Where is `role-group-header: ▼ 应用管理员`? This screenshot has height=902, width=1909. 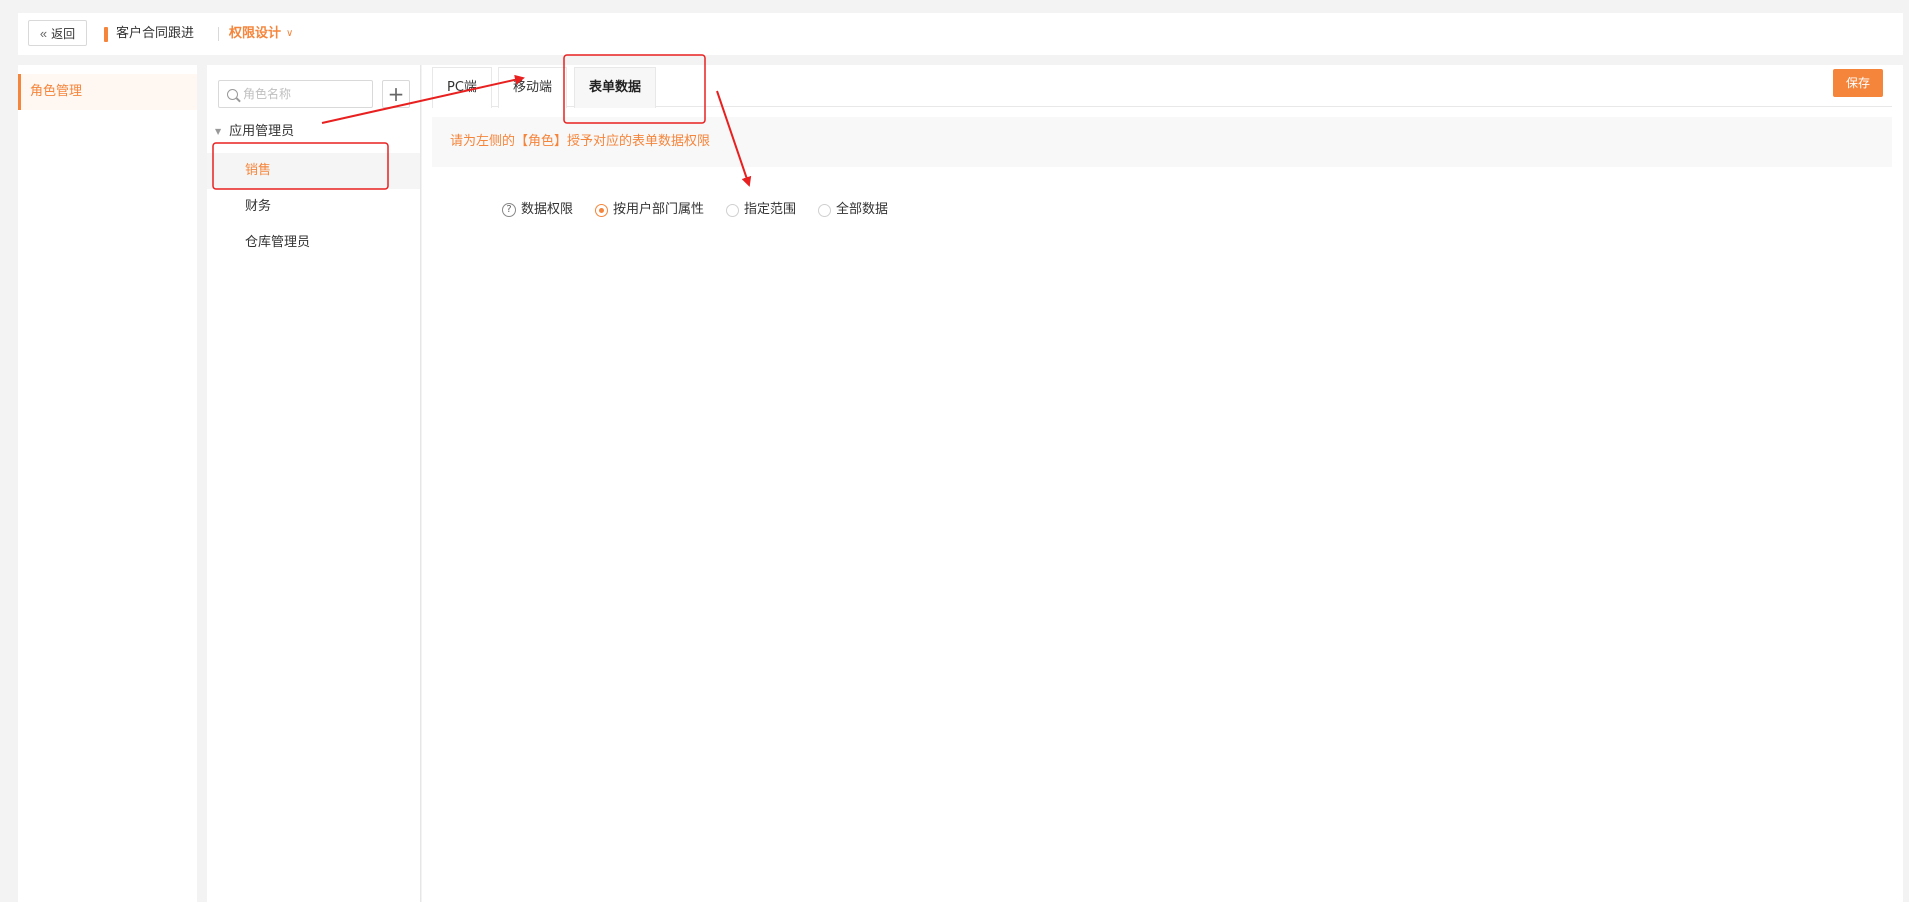
role-group-header: ▼ 应用管理员 is located at coordinates (254, 132).